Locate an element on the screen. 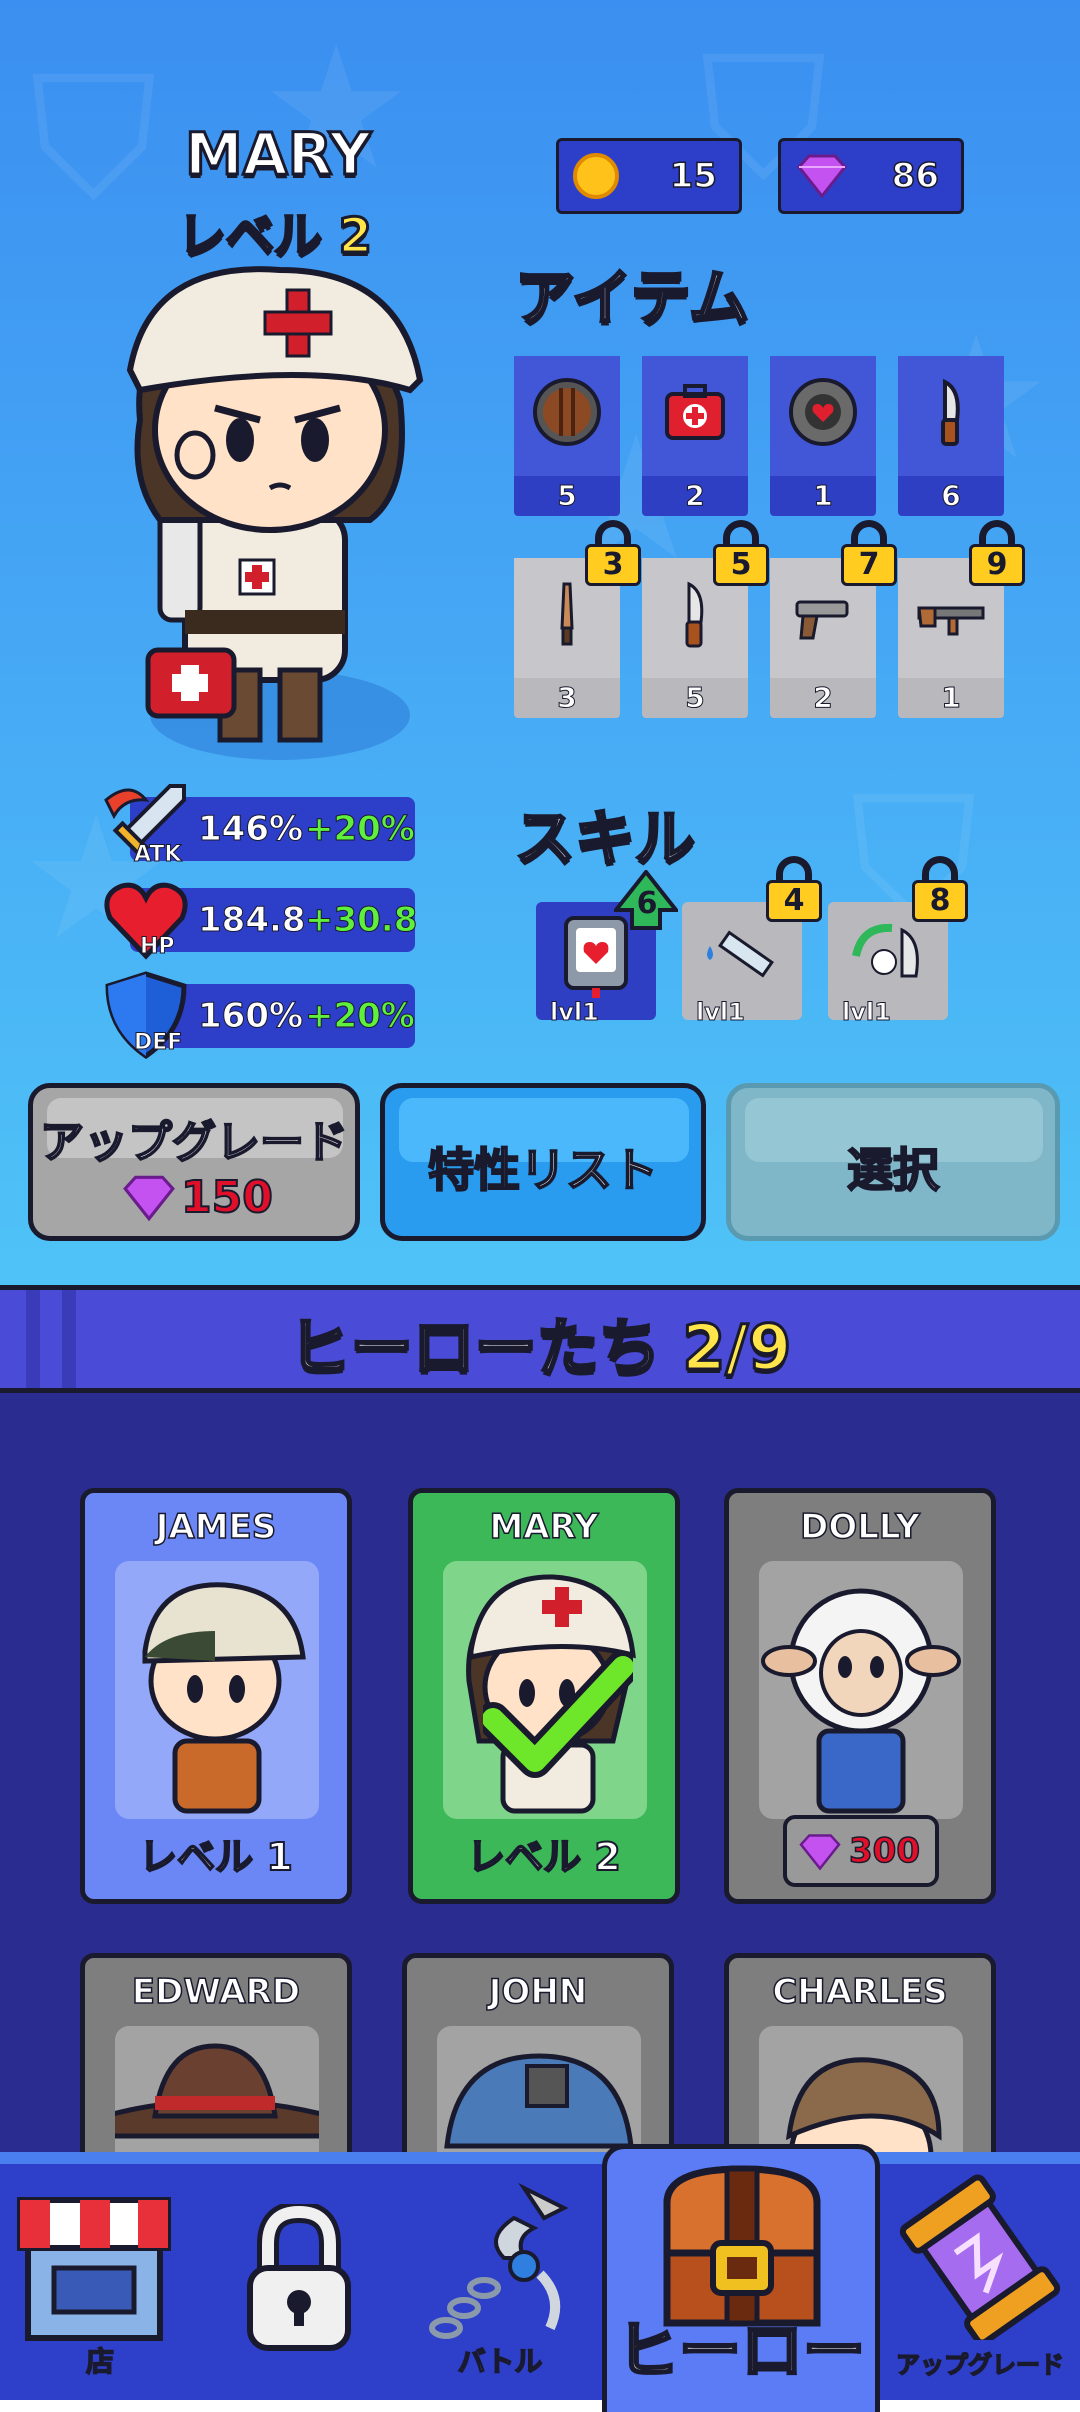  hero-card-name: MARY is located at coordinates (544, 1527).